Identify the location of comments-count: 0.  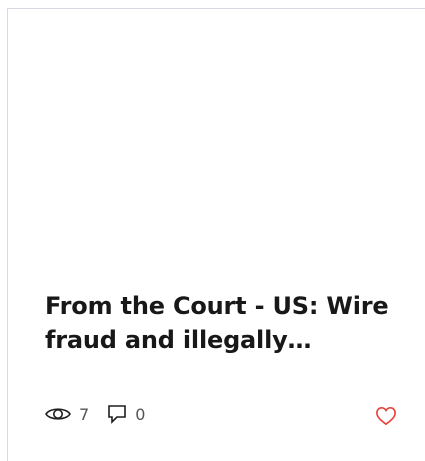
(140, 414).